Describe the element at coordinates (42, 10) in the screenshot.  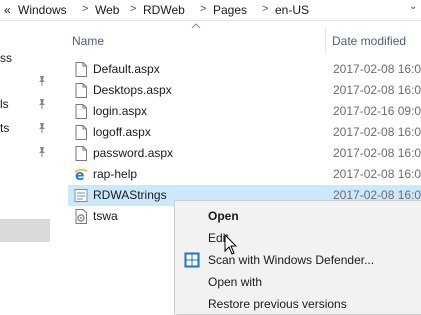
I see `breadcrumb-windows: Windows` at that location.